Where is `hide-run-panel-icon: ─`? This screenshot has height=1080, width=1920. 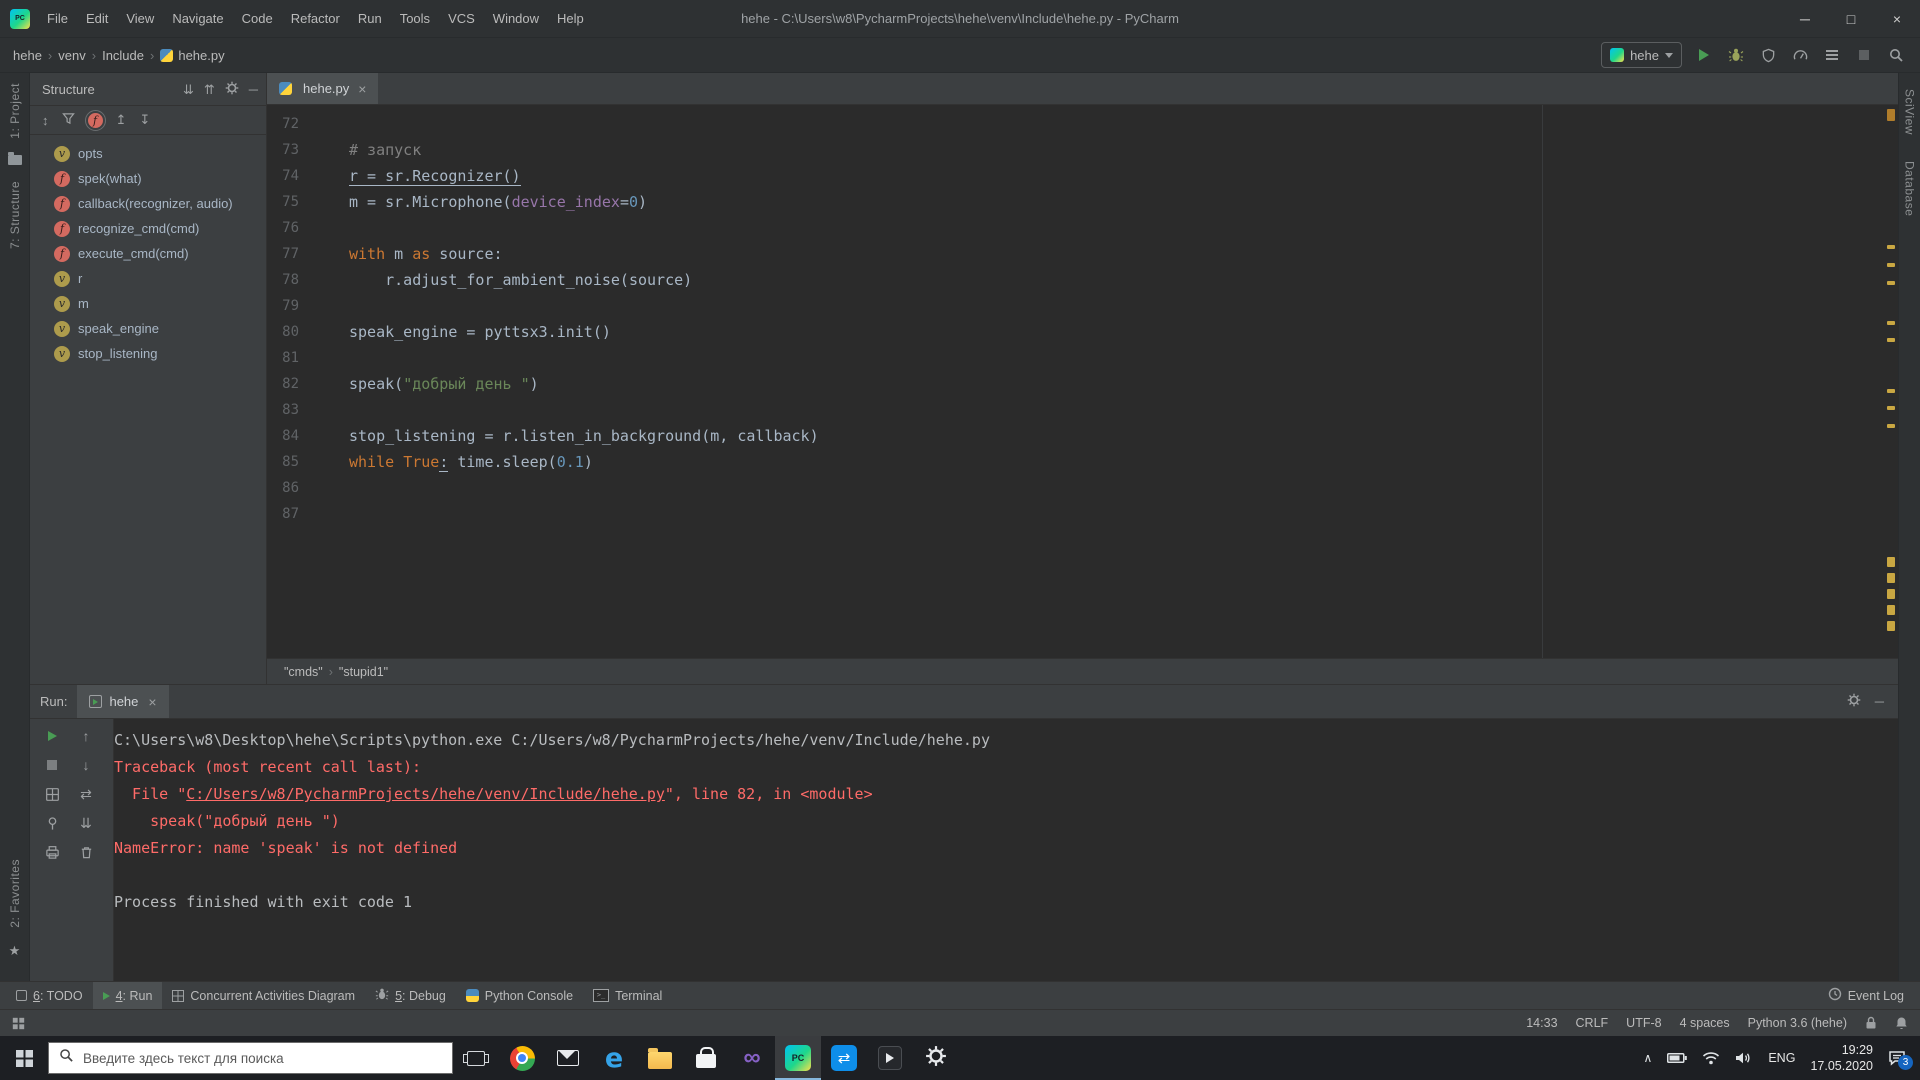
hide-run-panel-icon: ─ is located at coordinates (1879, 701).